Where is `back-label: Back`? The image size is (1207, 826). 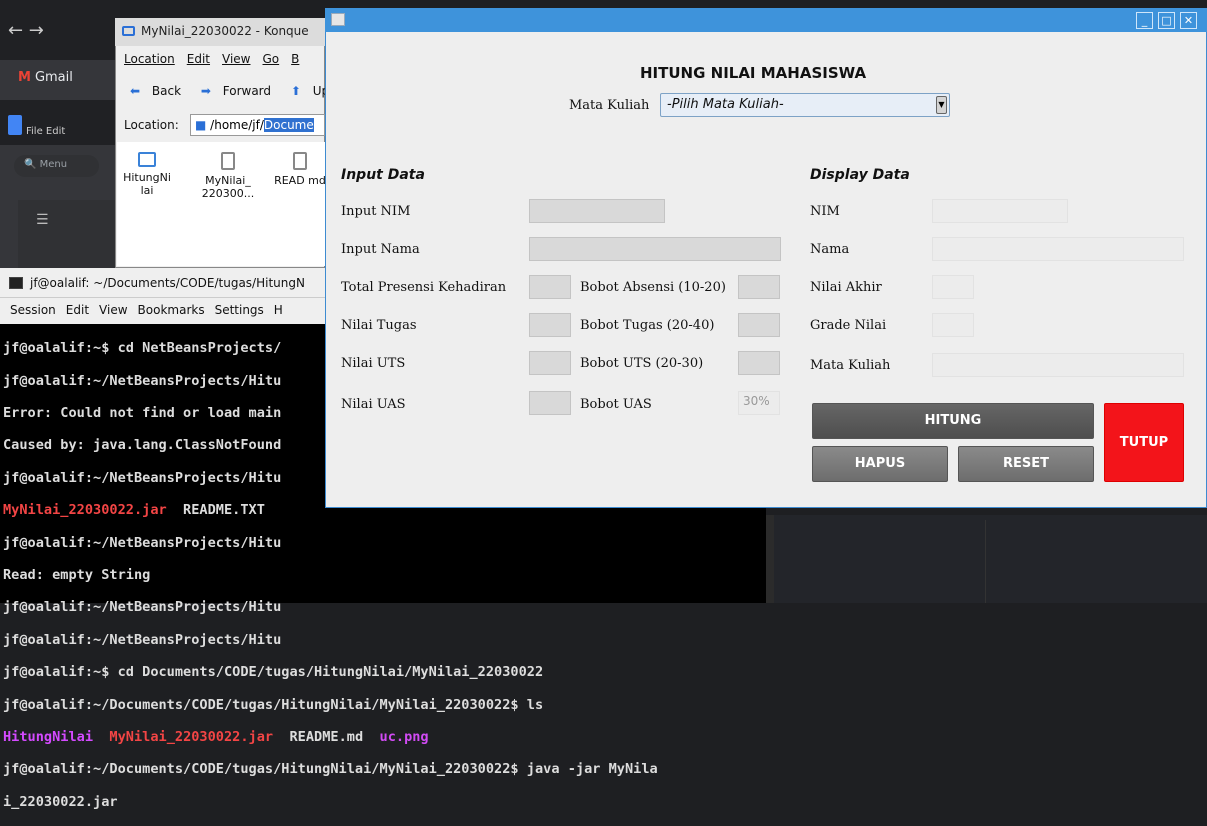
back-label: Back is located at coordinates (166, 91).